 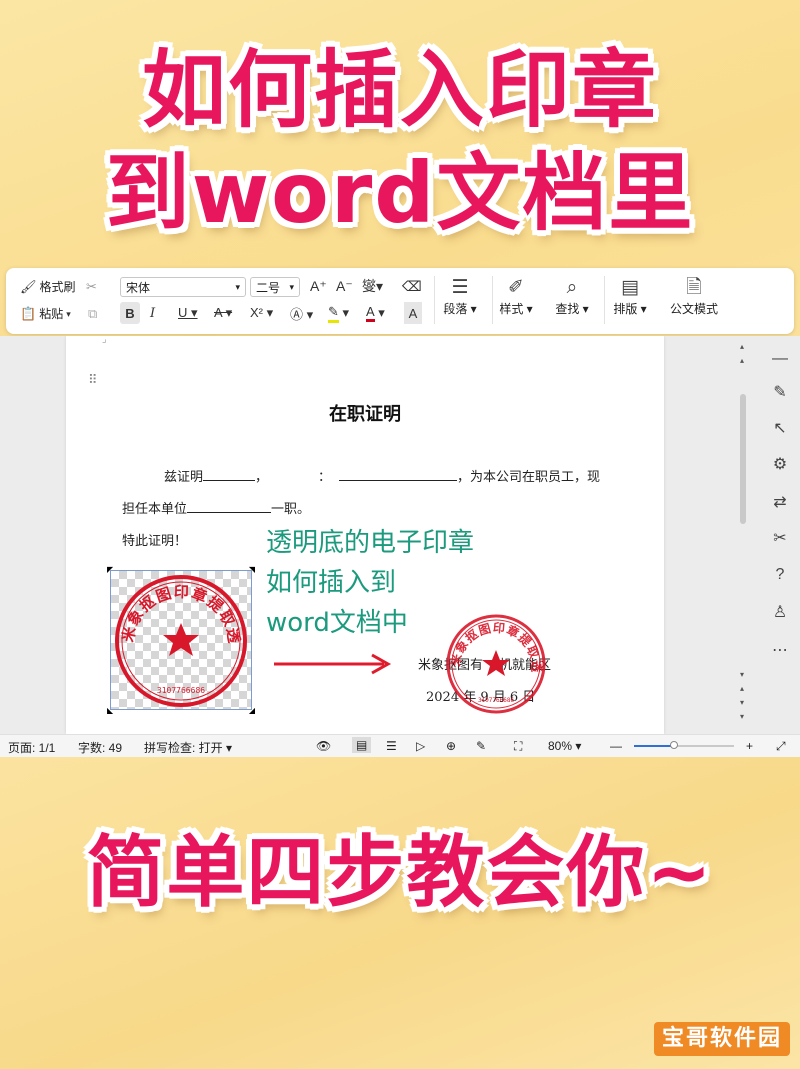 I want to click on char-shading-button: A, so click(x=413, y=313).